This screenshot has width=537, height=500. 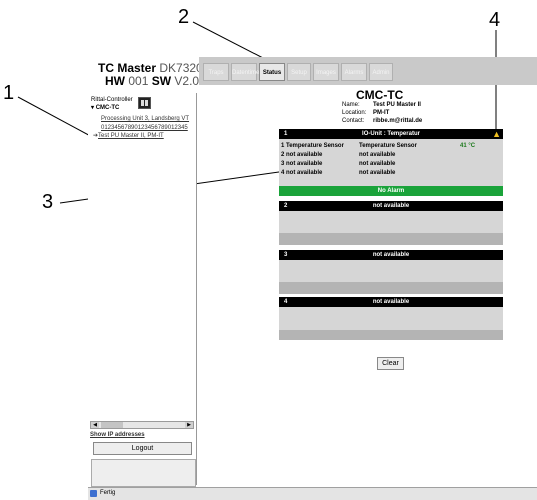 What do you see at coordinates (184, 17) in the screenshot?
I see `callout-2: 2` at bounding box center [184, 17].